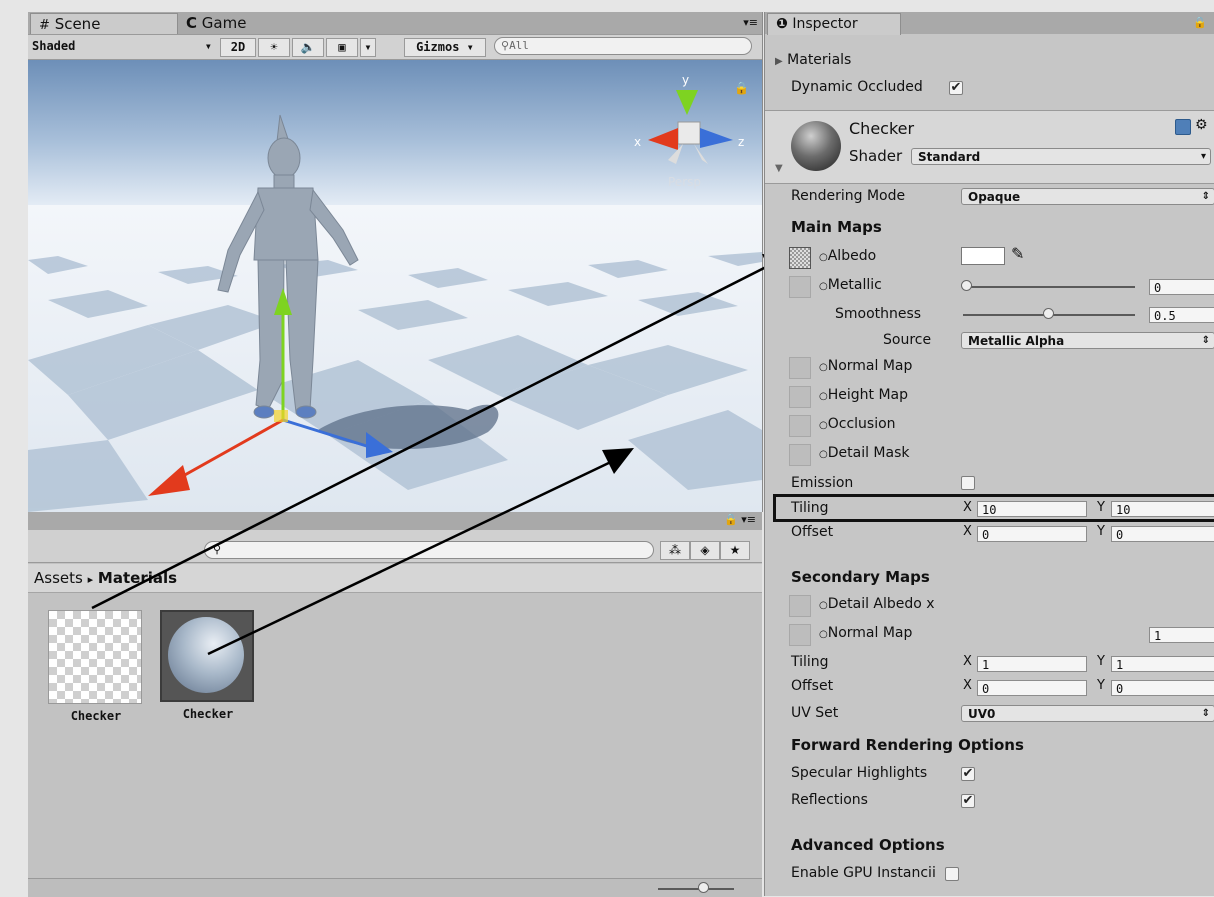 The height and width of the screenshot is (897, 1214). What do you see at coordinates (857, 424) in the screenshot?
I see `occlusion-label-wrap: ○Occlusion` at bounding box center [857, 424].